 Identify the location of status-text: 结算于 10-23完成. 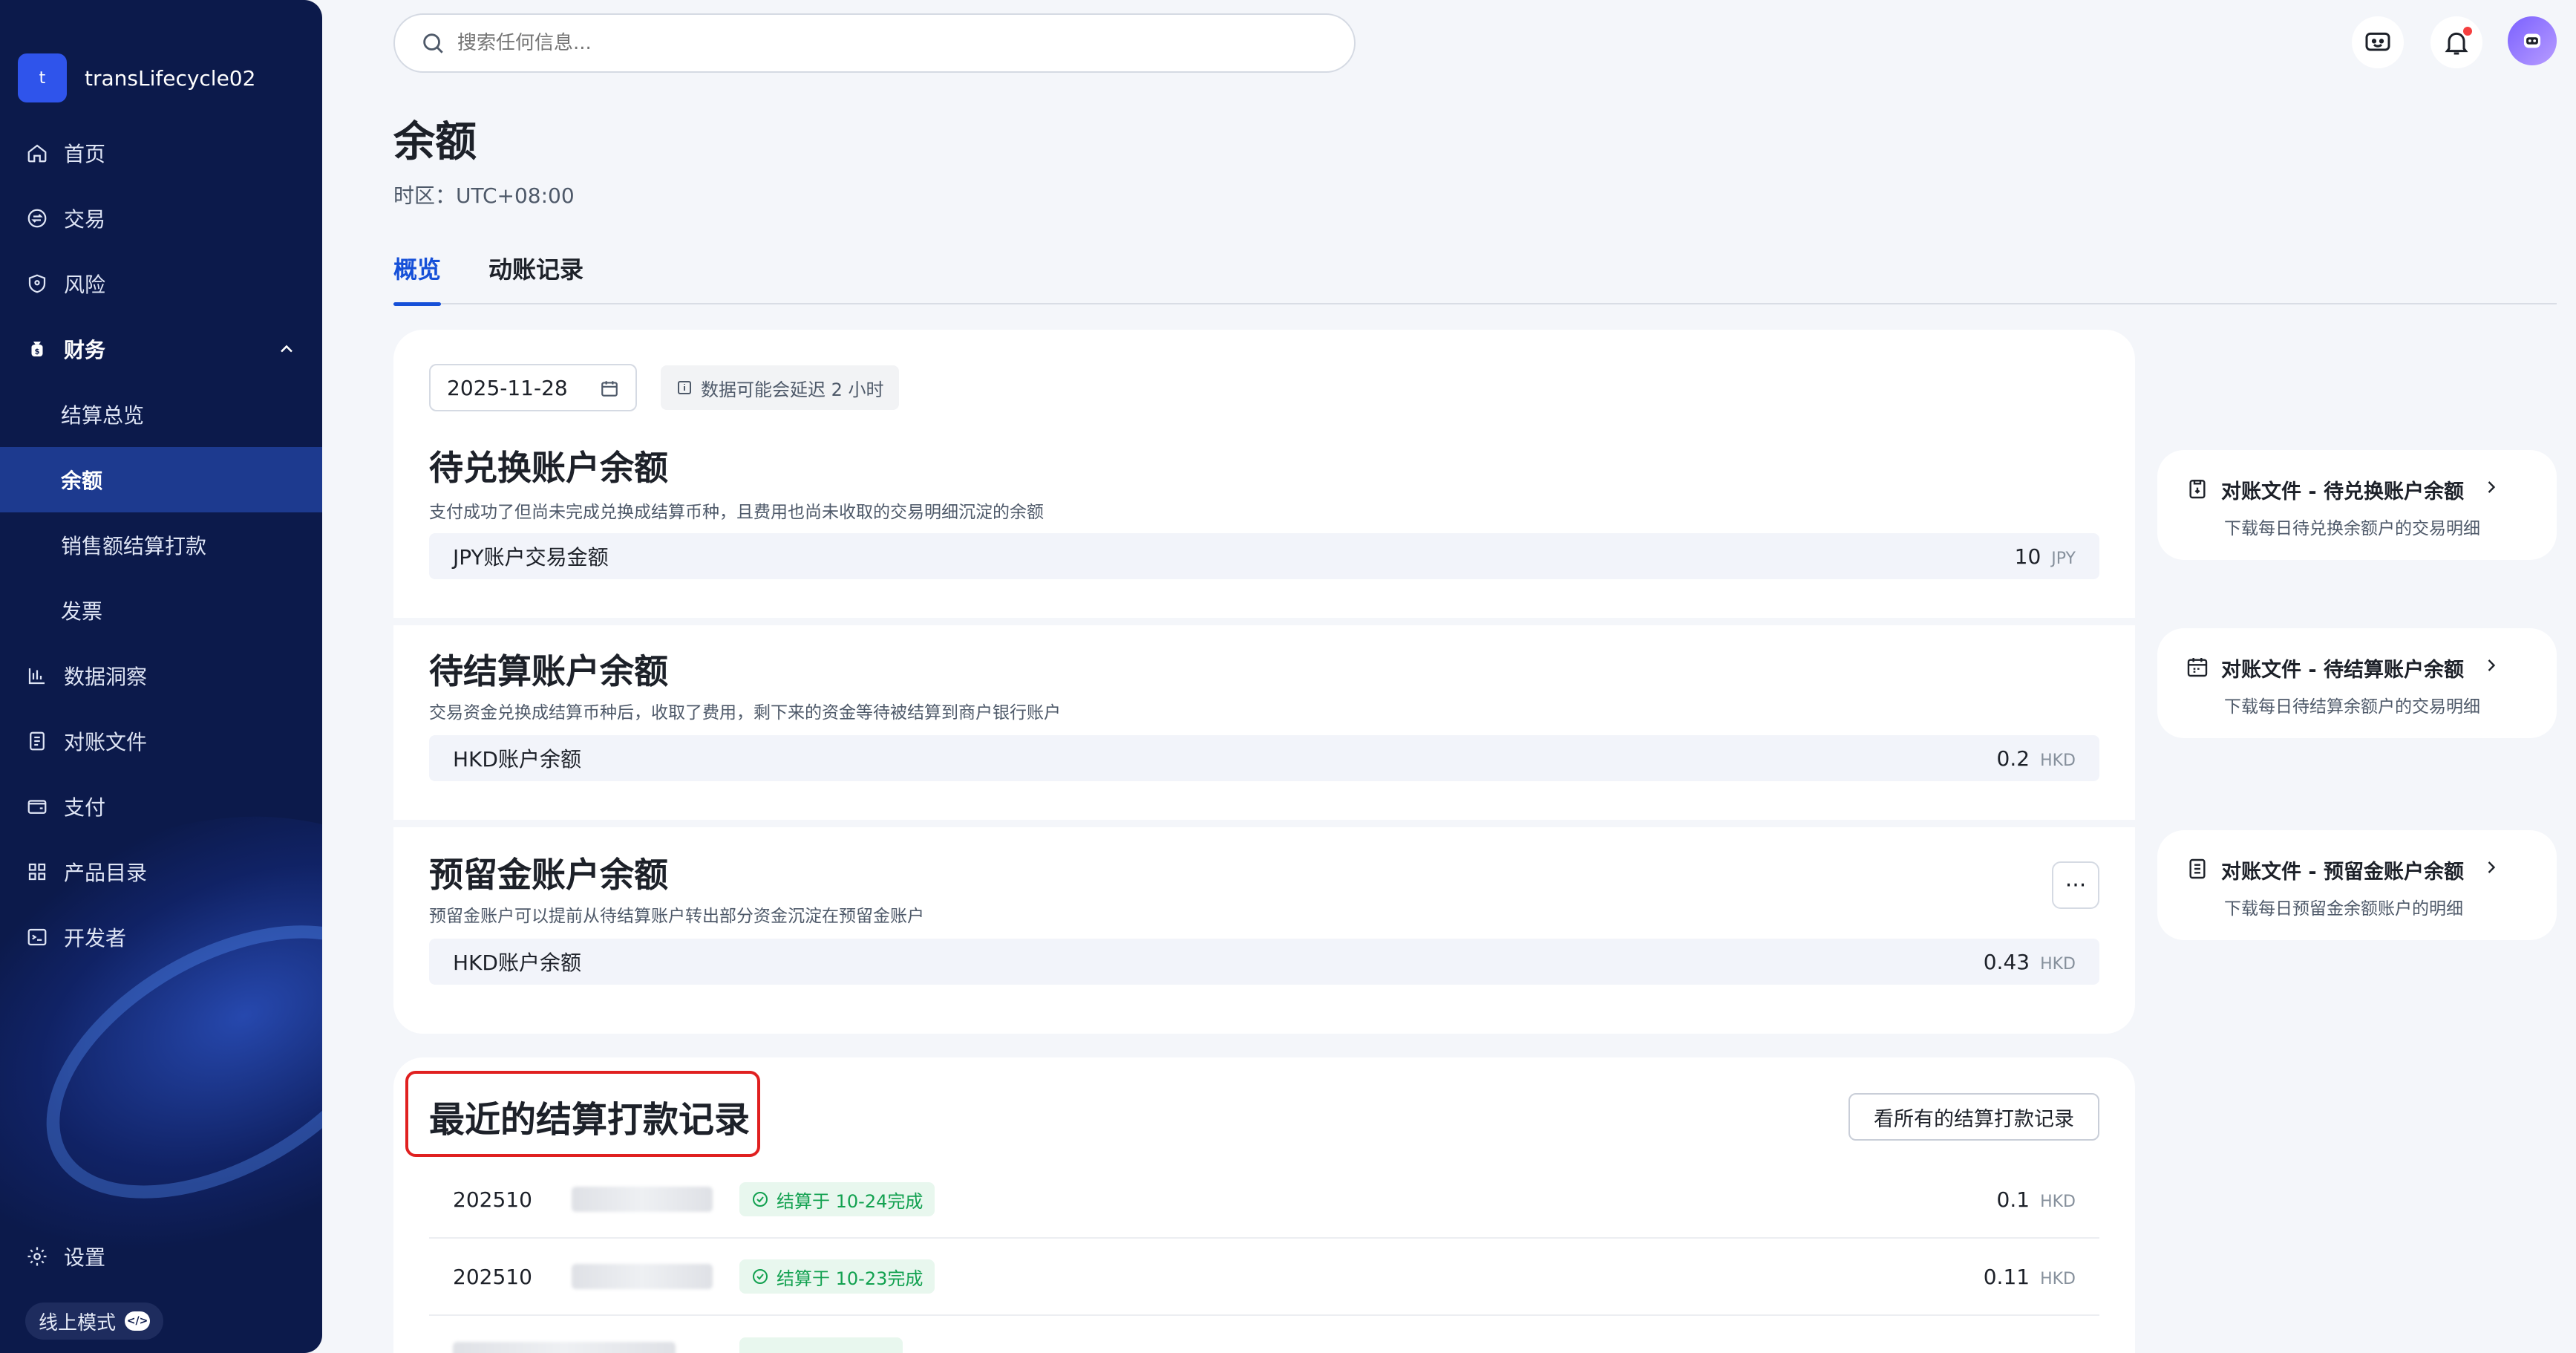
(850, 1278).